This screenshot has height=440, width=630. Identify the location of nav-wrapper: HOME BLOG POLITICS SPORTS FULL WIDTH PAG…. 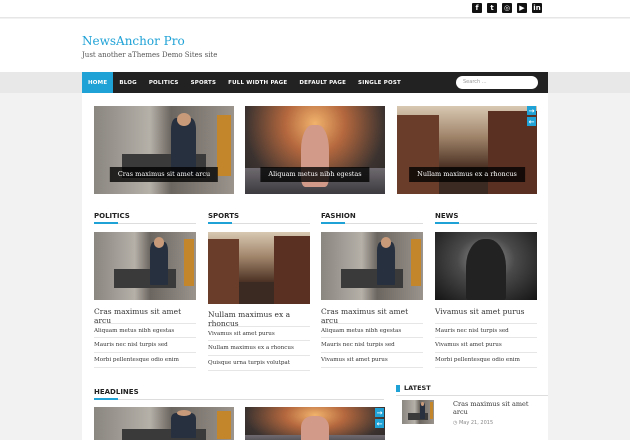
(315, 82).